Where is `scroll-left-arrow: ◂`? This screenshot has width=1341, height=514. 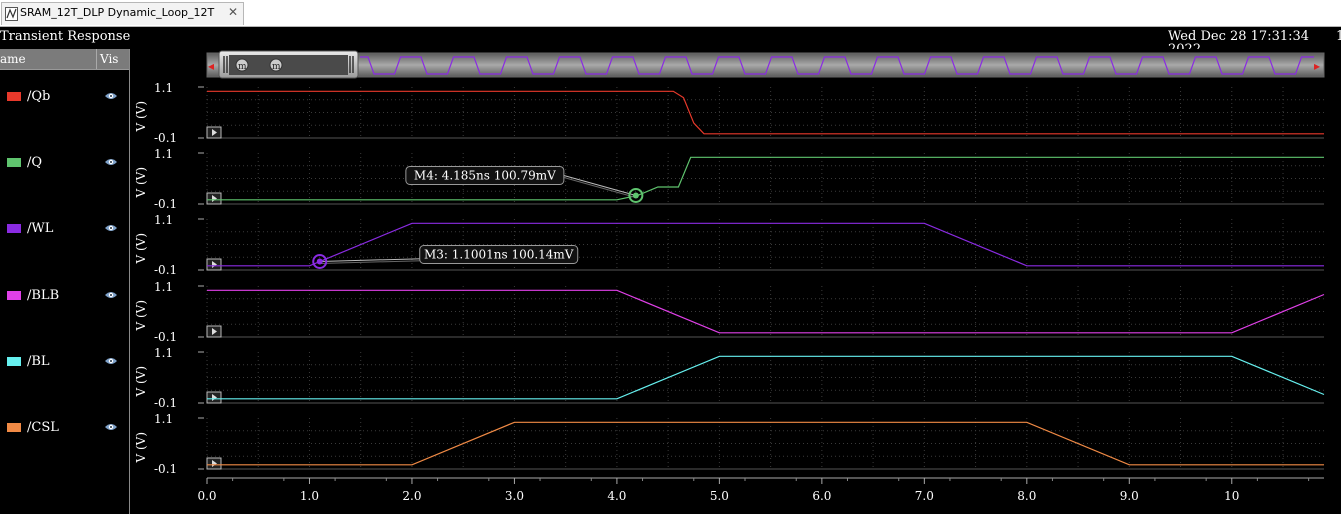
scroll-left-arrow: ◂ is located at coordinates (211, 66).